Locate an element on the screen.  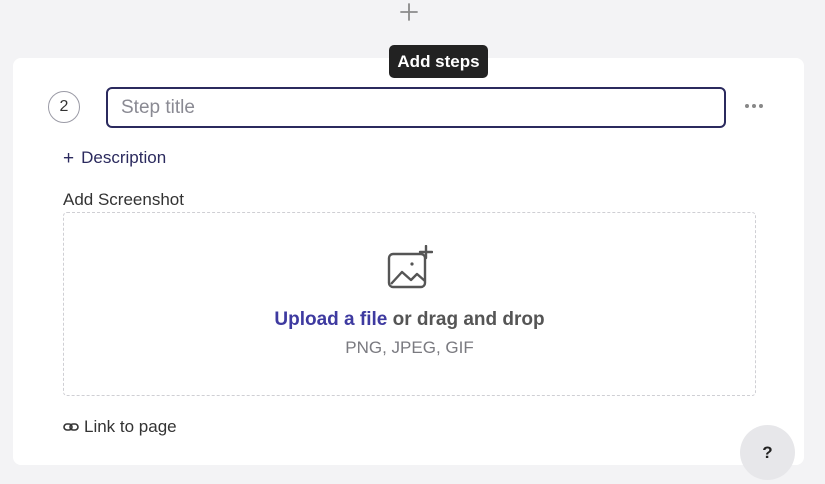
image-add-icon is located at coordinates (410, 267).